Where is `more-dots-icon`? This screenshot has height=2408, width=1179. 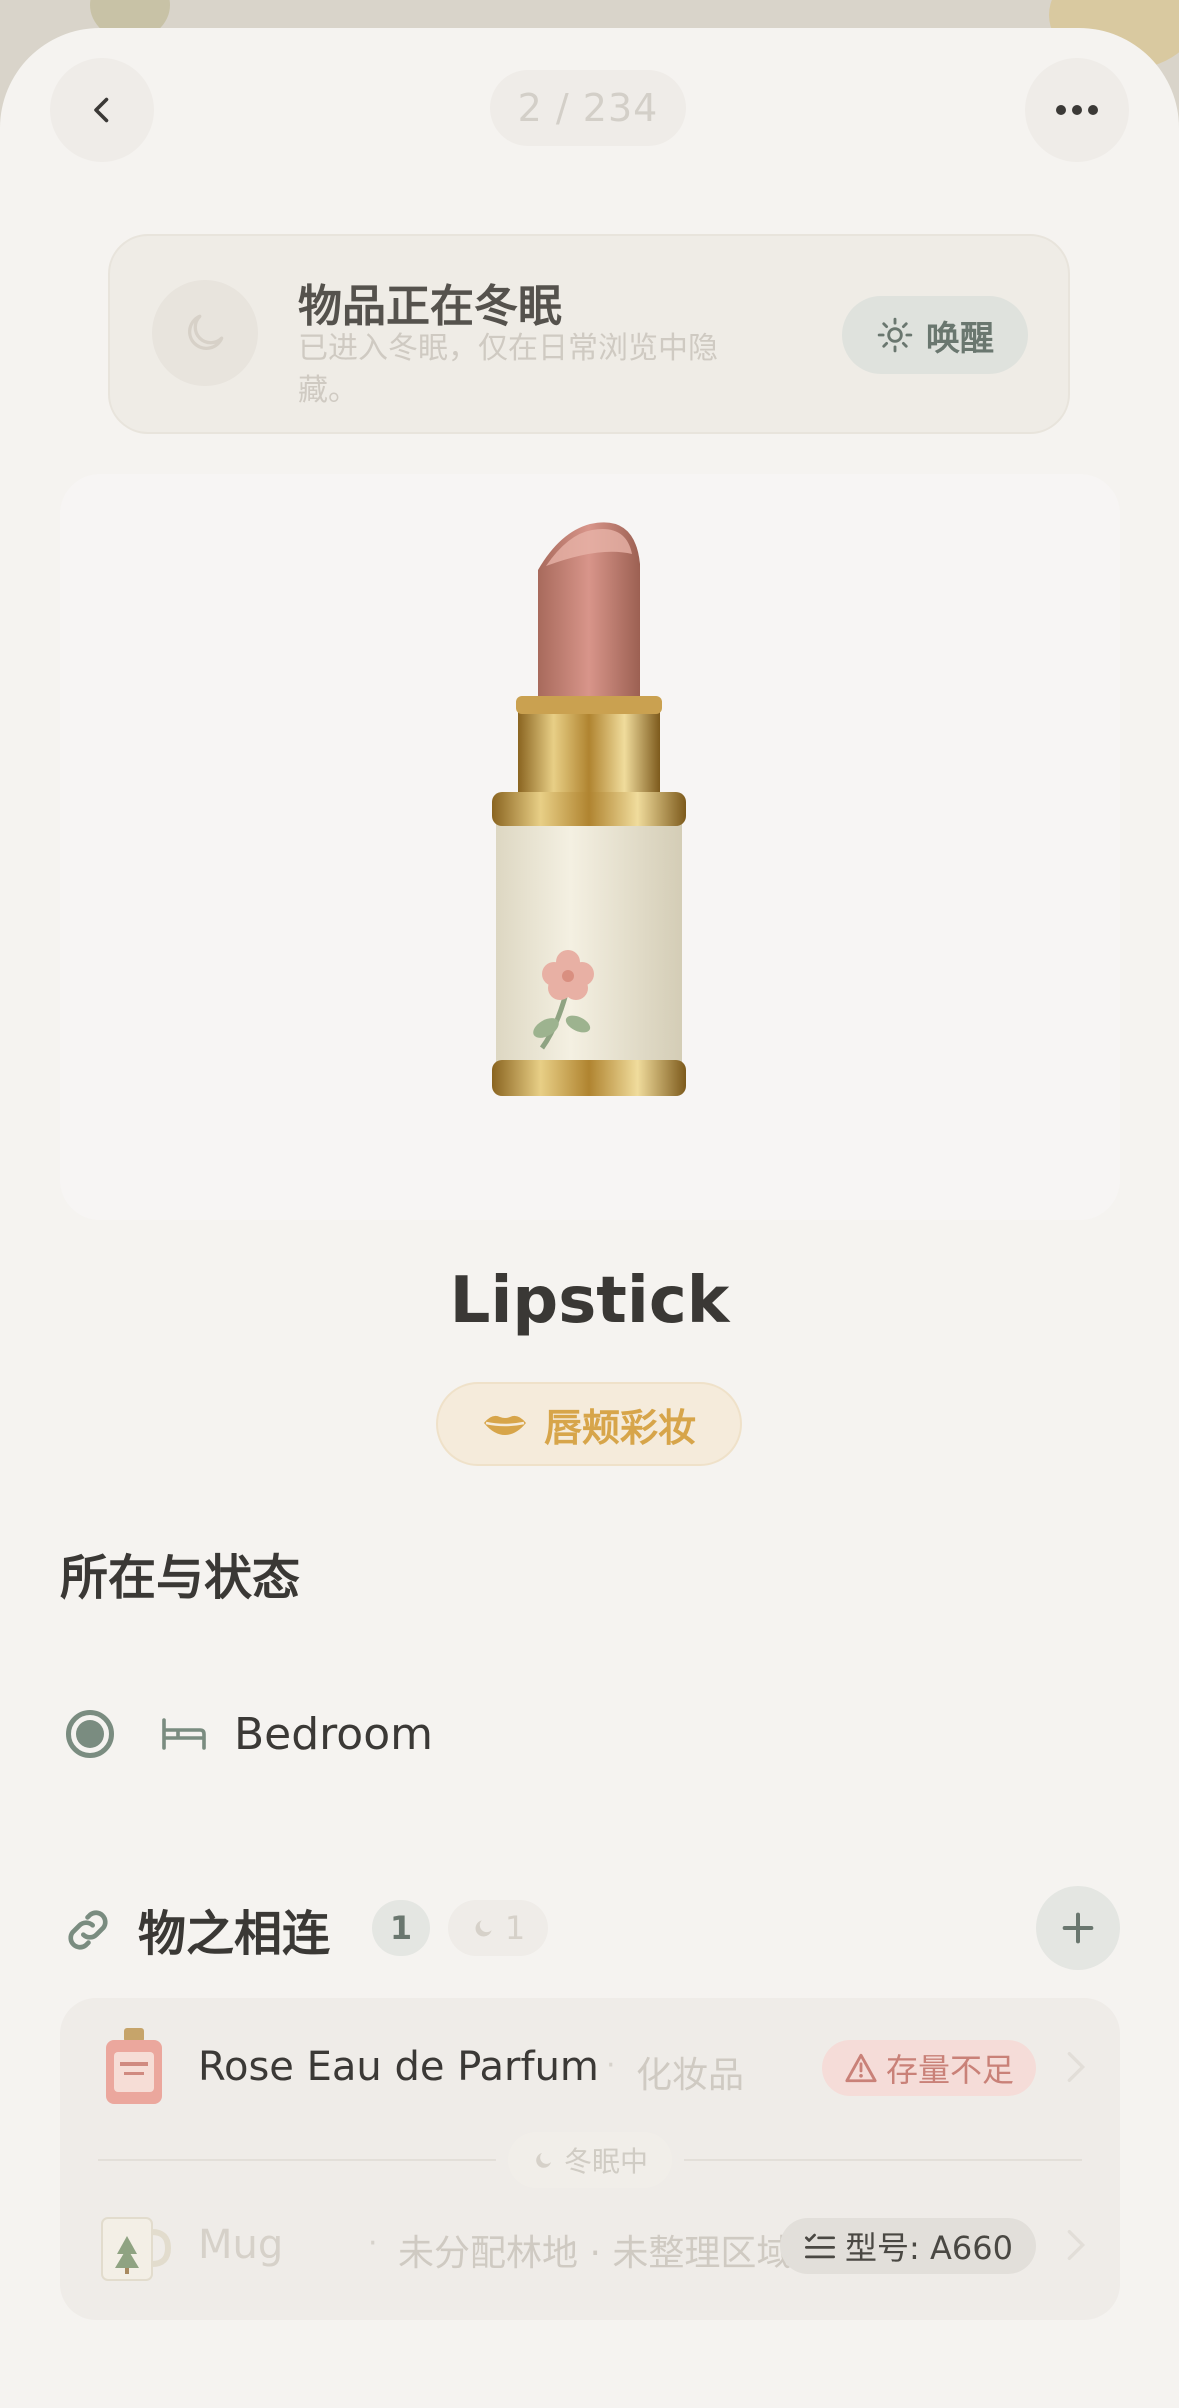 more-dots-icon is located at coordinates (1077, 110).